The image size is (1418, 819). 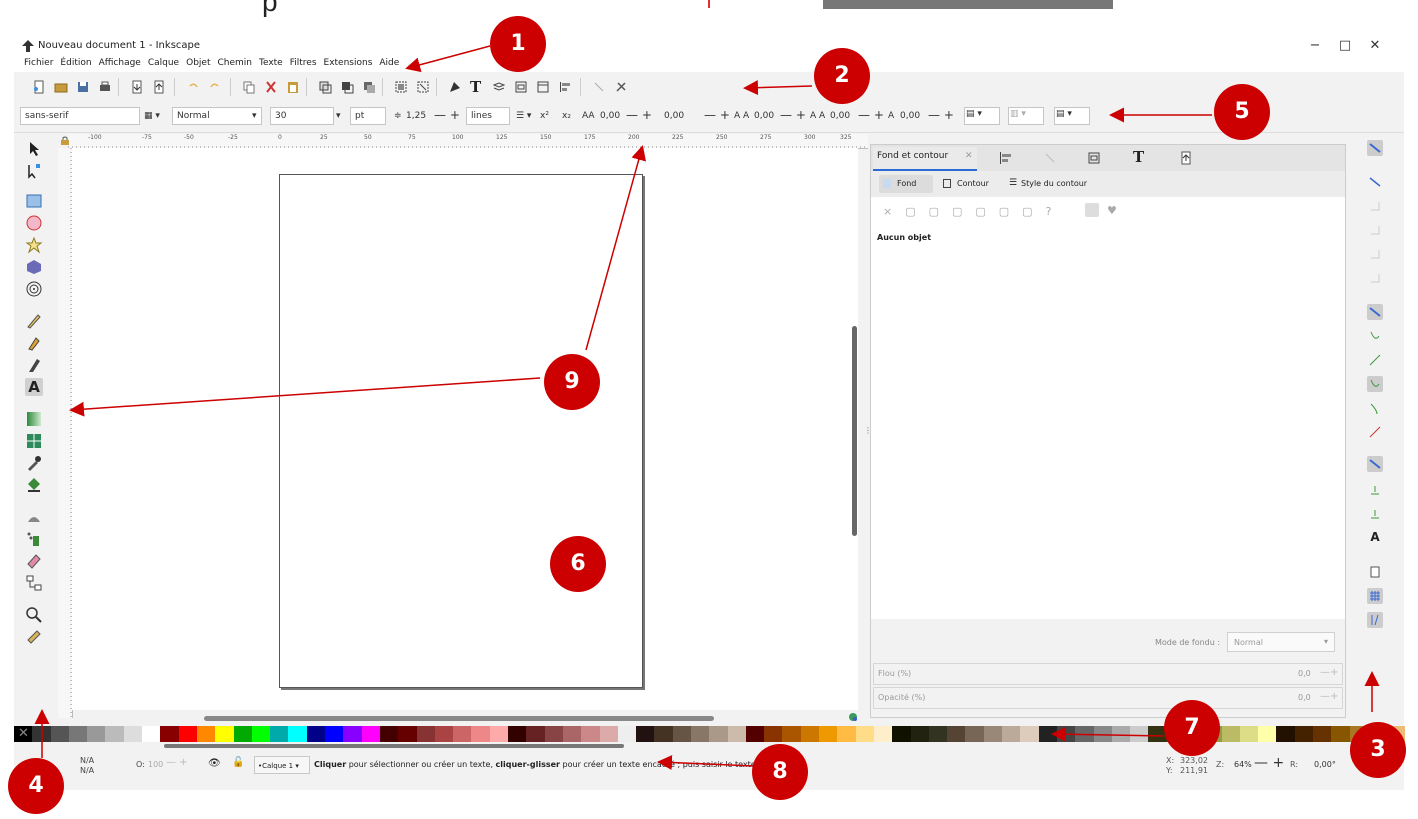 What do you see at coordinates (941, 115) in the screenshot?
I see `rotation-stepper: — +` at bounding box center [941, 115].